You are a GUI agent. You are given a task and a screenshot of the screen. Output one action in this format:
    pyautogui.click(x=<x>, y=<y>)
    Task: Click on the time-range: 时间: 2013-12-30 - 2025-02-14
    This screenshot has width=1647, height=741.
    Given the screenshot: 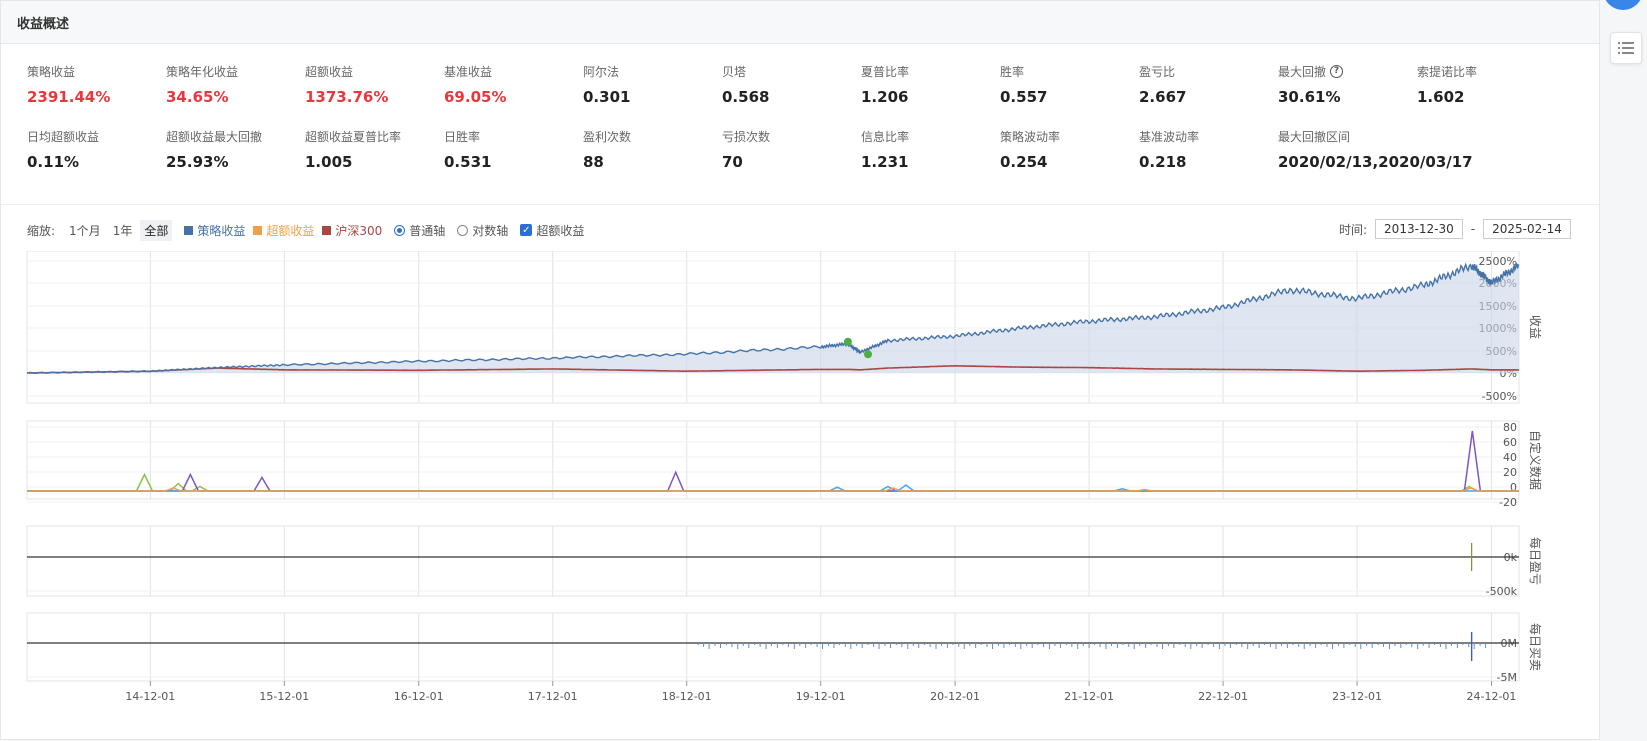 What is the action you would take?
    pyautogui.click(x=1459, y=229)
    